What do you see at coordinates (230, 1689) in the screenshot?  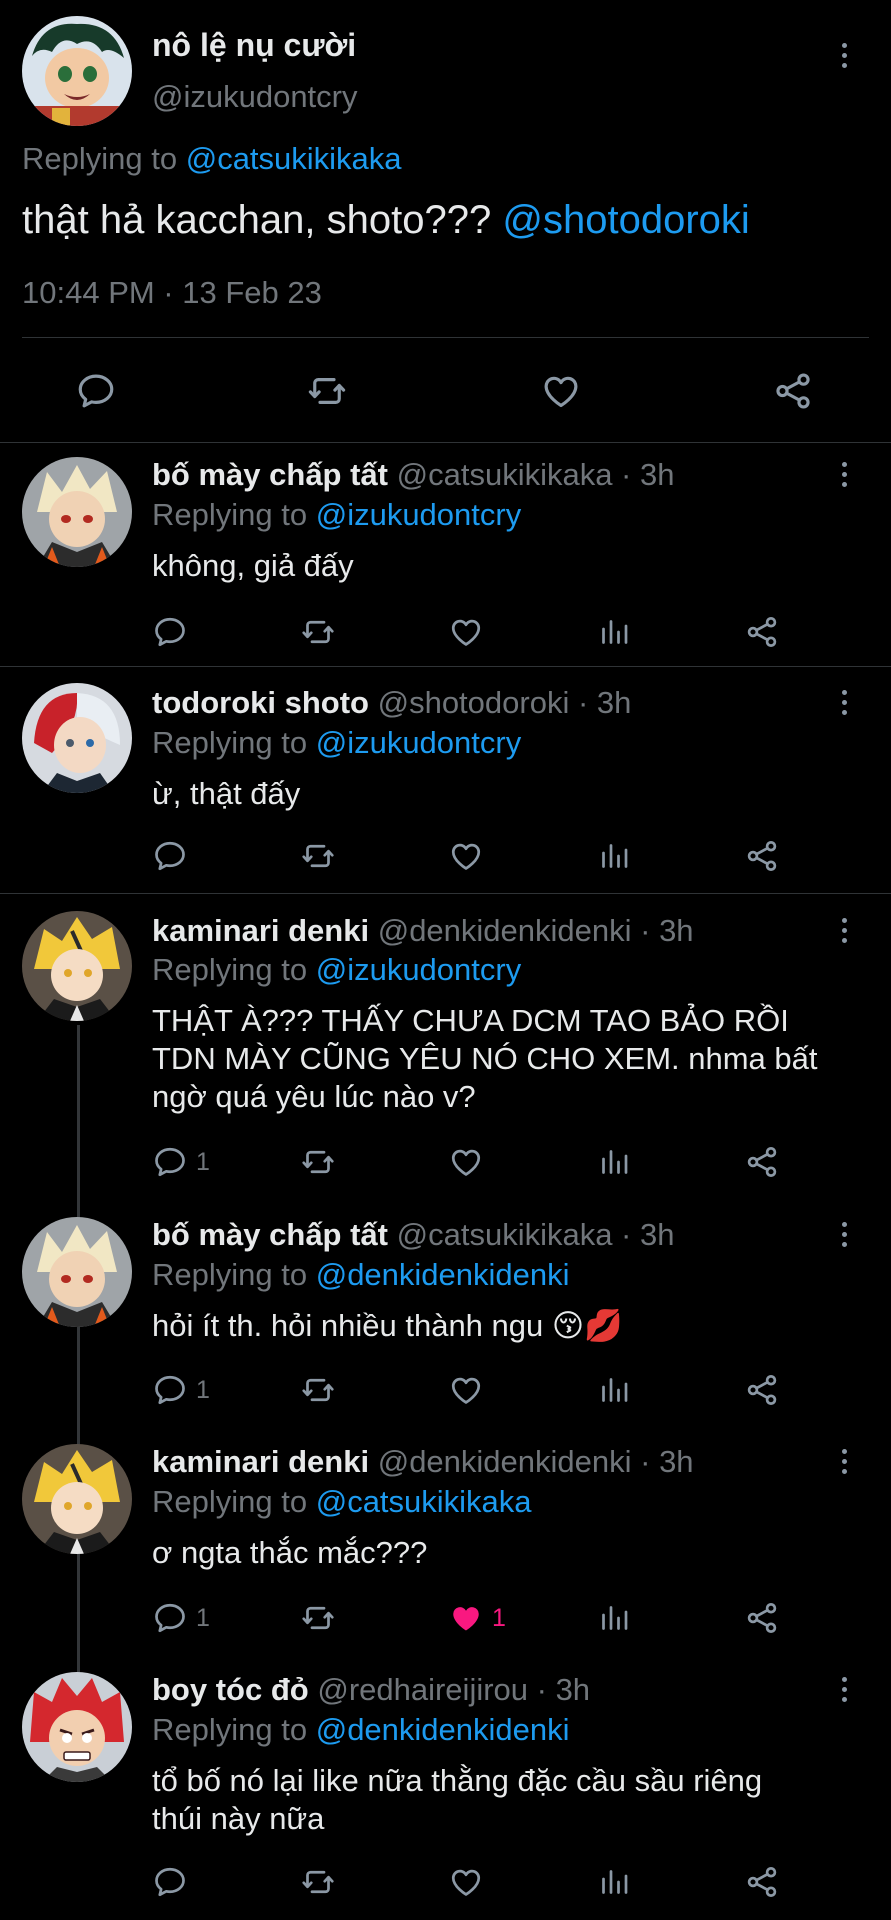 I see `reply-display-name: boy tóc đỏ` at bounding box center [230, 1689].